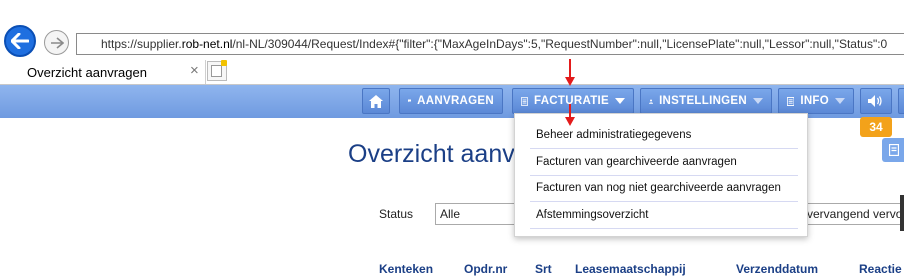  I want to click on nav-requests-label: AANVRAGEN, so click(455, 101).